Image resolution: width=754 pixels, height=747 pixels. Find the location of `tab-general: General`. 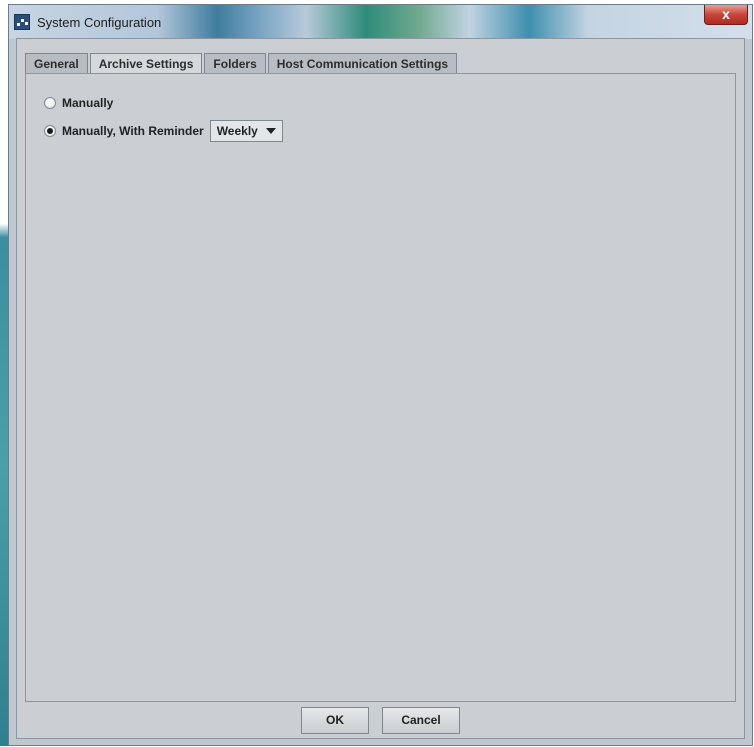

tab-general: General is located at coordinates (56, 63).